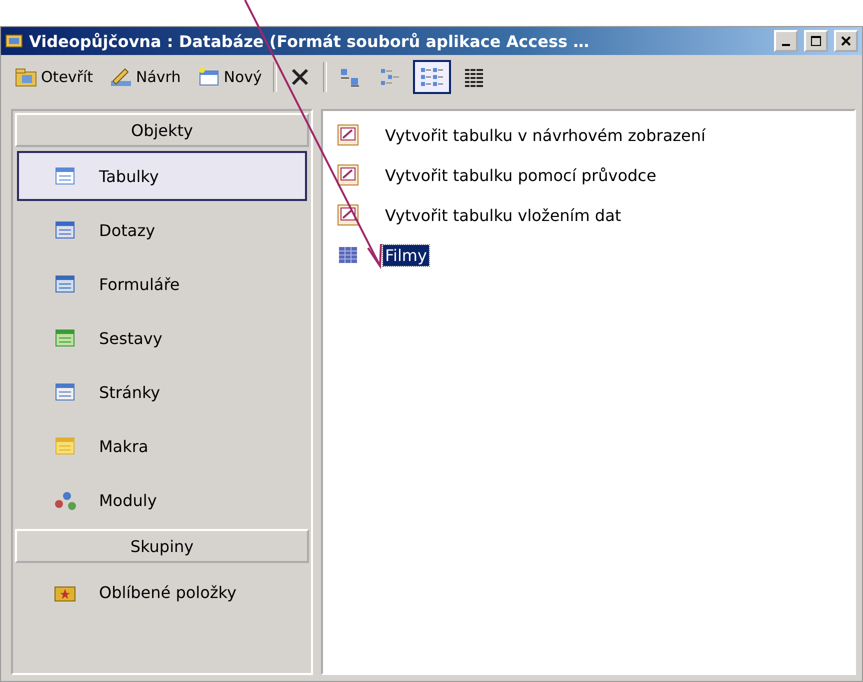 The height and width of the screenshot is (682, 863). Describe the element at coordinates (53, 77) in the screenshot. I see `toolbar-button: Otevřít` at that location.